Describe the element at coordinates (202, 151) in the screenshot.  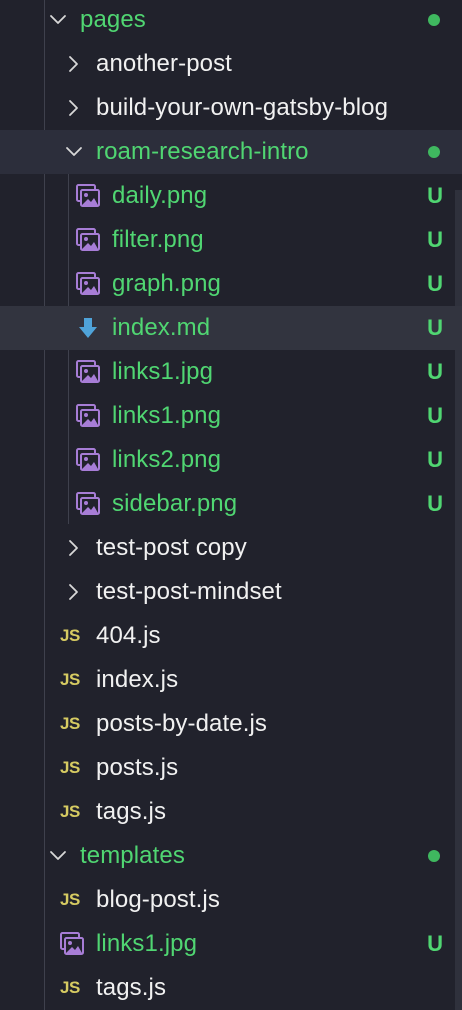
I see `tree-item-label: roam-research-intro` at that location.